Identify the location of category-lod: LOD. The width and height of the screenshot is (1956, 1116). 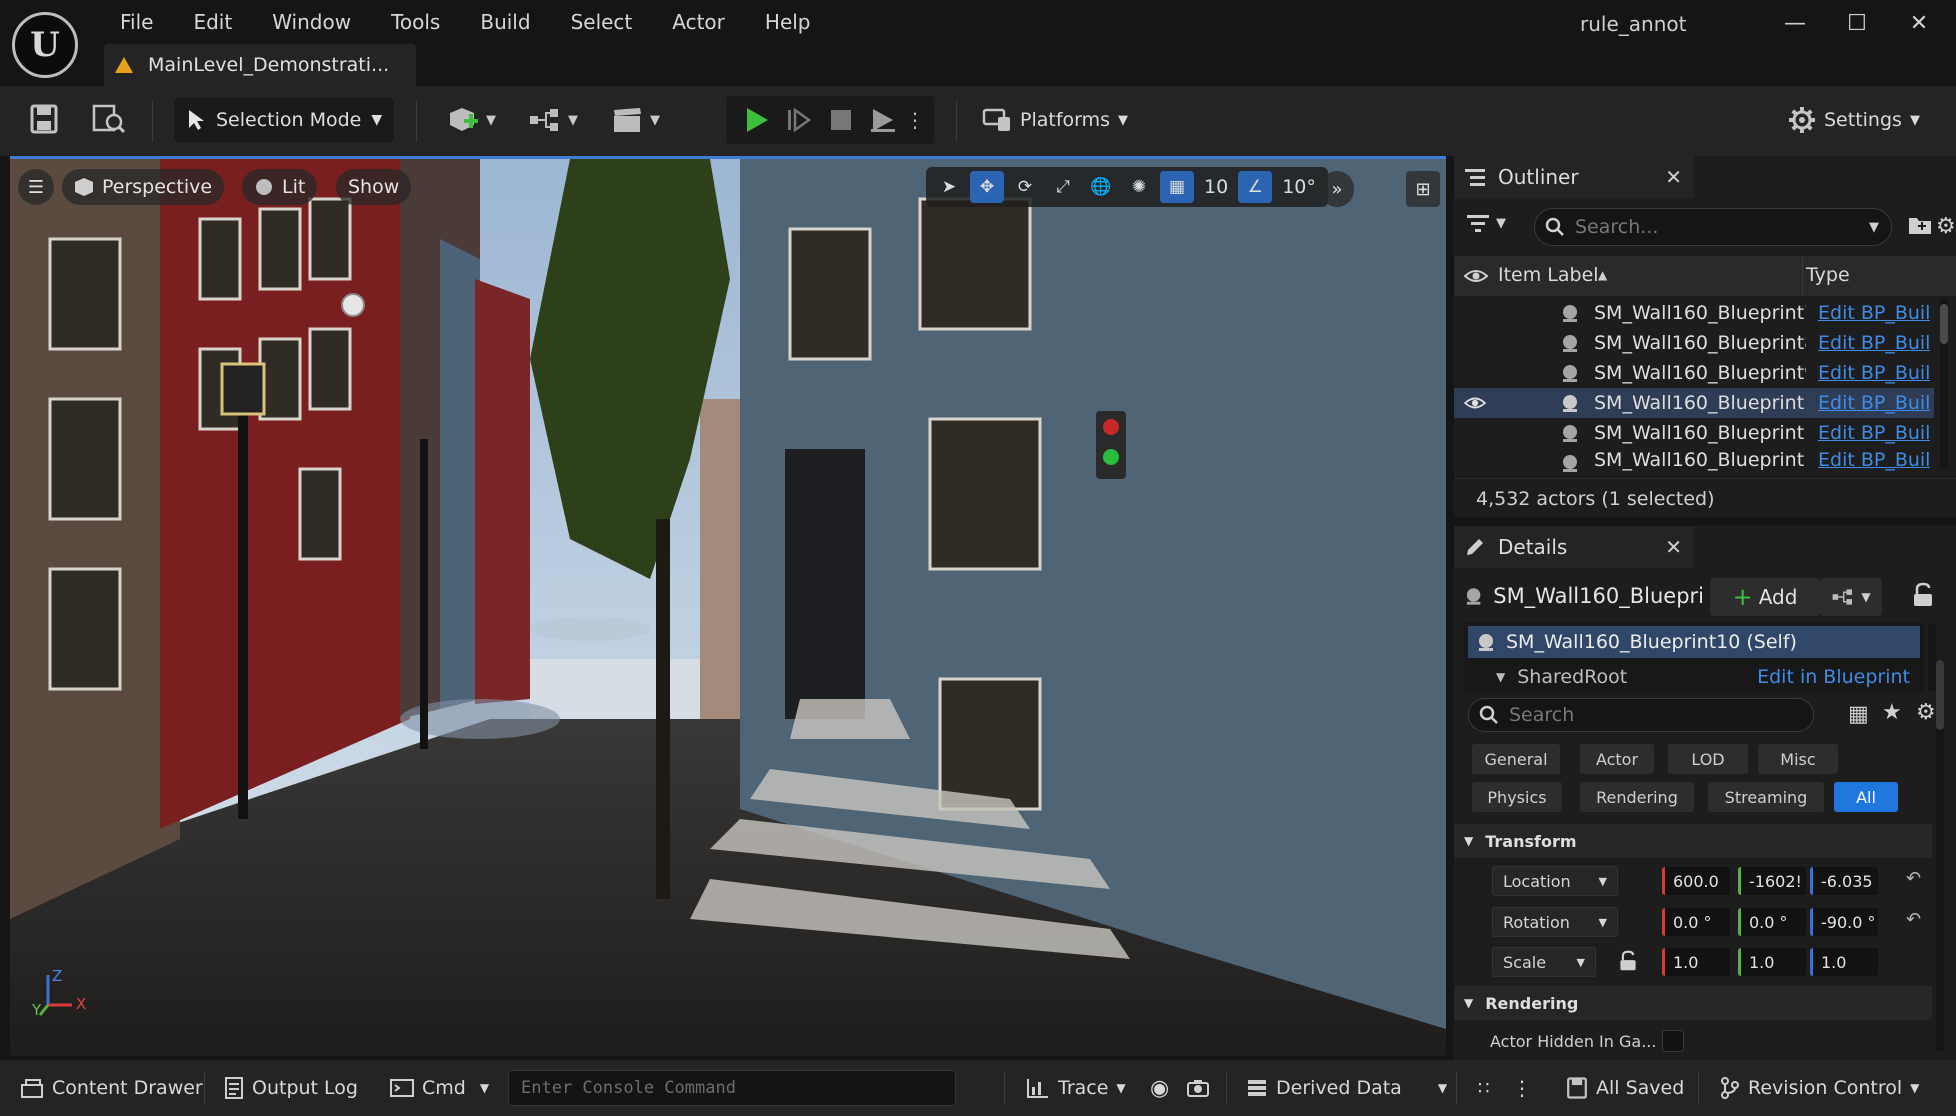
(1708, 759).